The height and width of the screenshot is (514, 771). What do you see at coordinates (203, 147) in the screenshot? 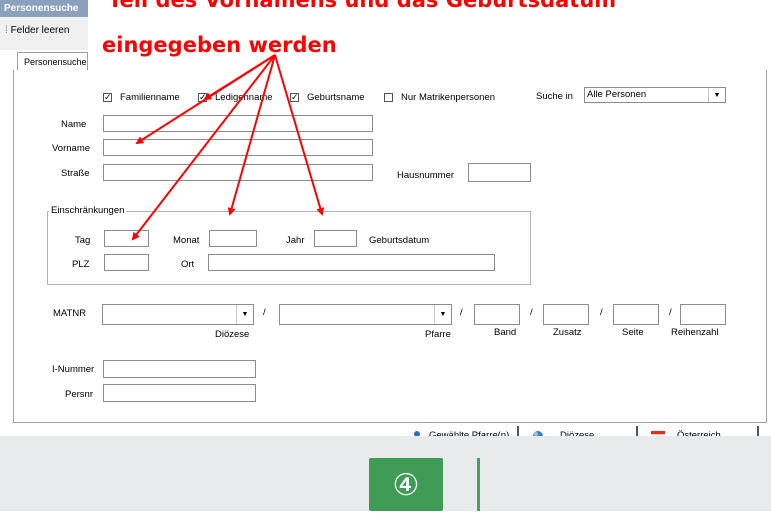
I see `arrow-to-tag` at bounding box center [203, 147].